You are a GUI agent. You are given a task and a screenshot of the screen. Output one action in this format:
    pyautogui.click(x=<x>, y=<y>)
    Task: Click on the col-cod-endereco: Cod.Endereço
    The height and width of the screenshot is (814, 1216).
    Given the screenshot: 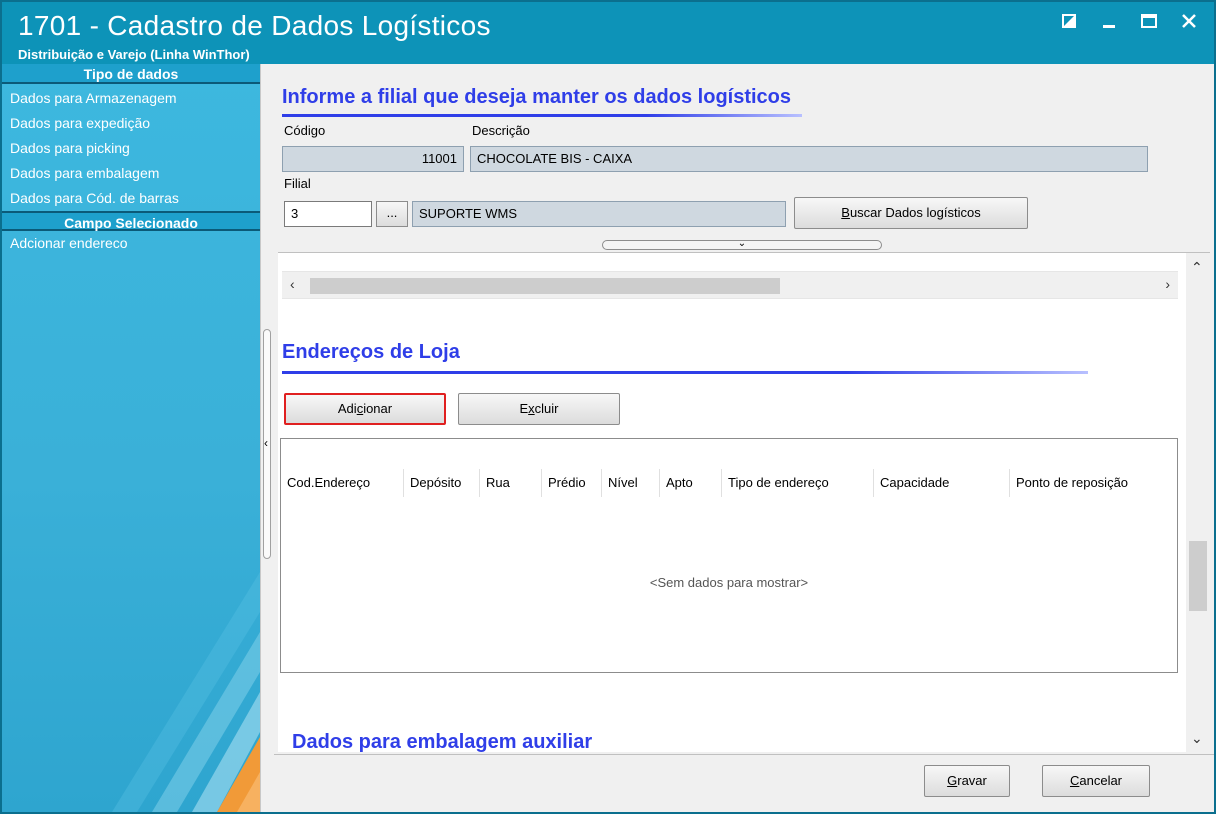 What is the action you would take?
    pyautogui.click(x=342, y=483)
    